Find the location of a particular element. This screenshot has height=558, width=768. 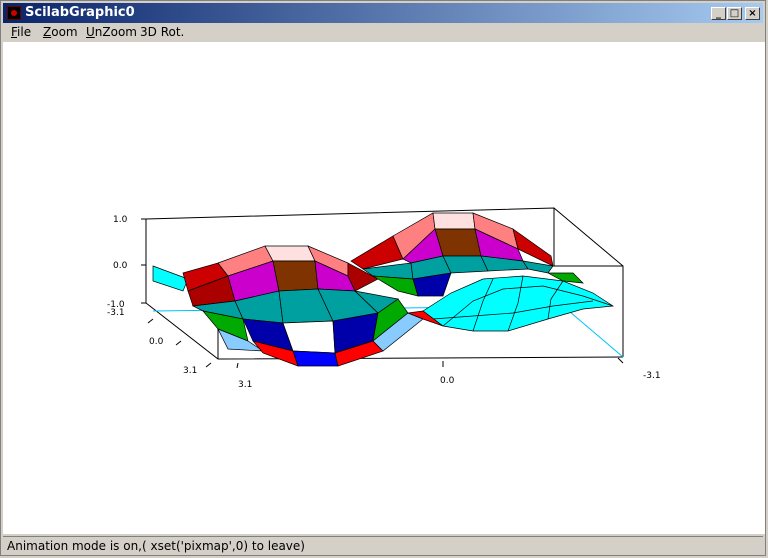

x-tick-label: 0.0 is located at coordinates (447, 381).